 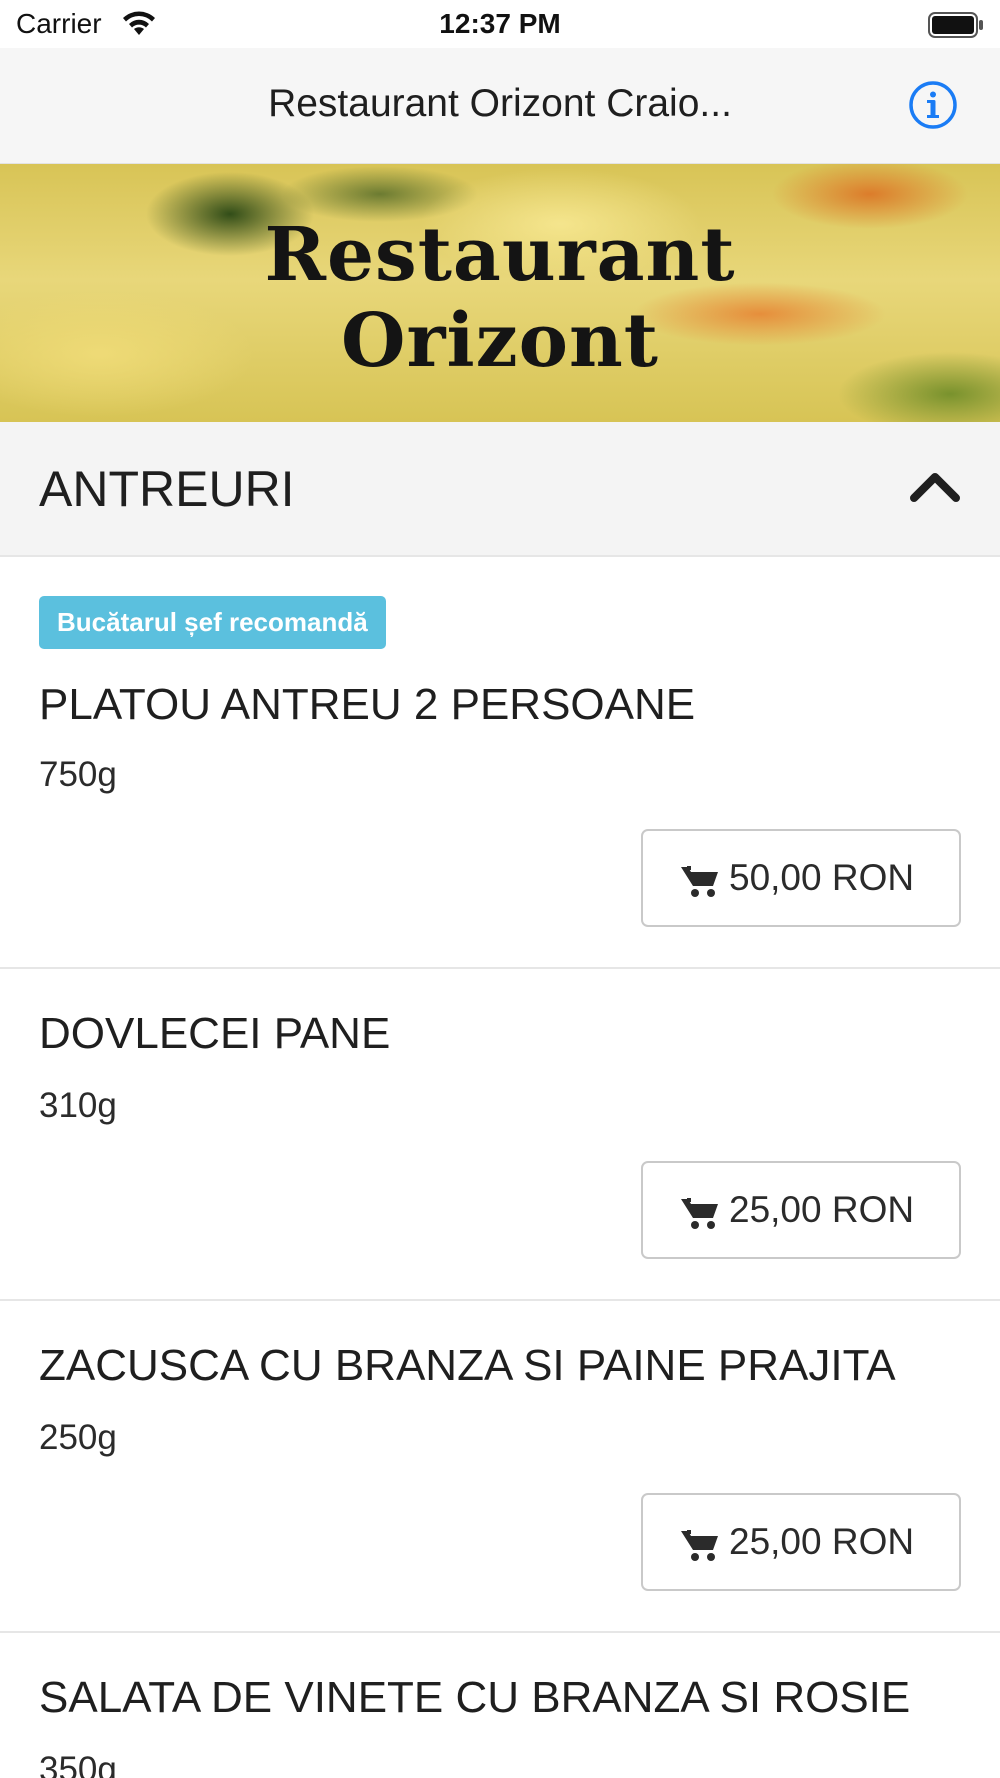 I want to click on menu-item: SALATA DE VINETE CU BRANZA SI ROSIE 350g, so click(x=500, y=1705).